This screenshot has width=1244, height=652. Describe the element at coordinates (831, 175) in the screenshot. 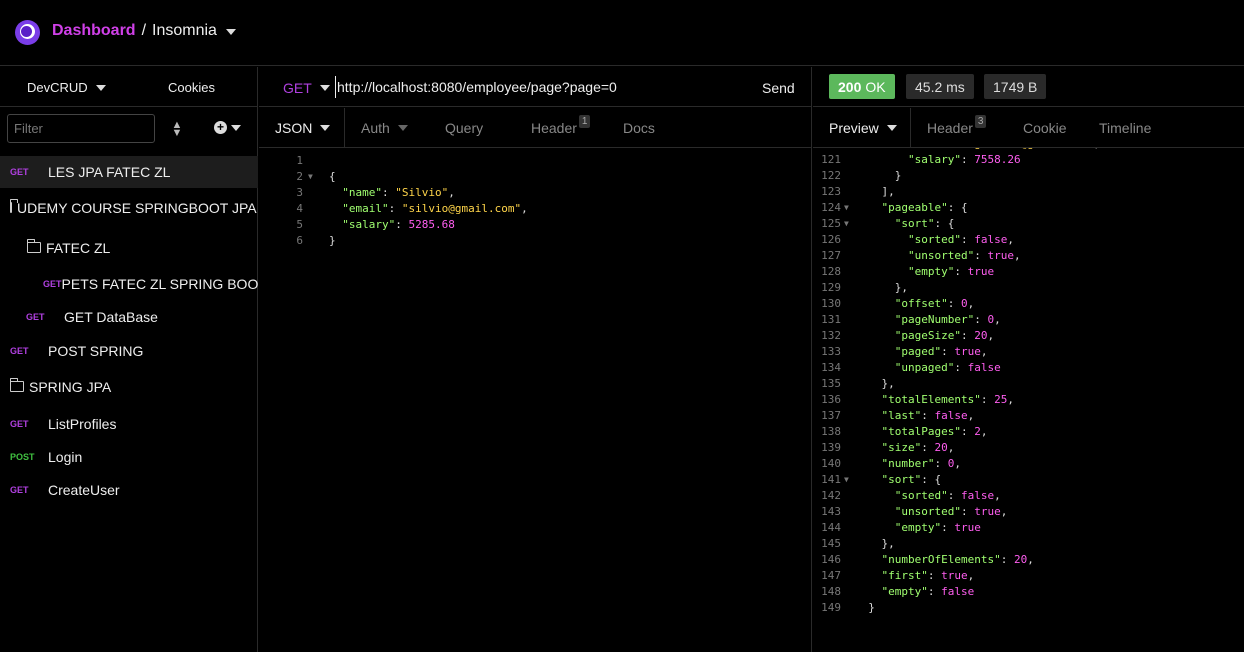

I see `line-number: 122` at that location.